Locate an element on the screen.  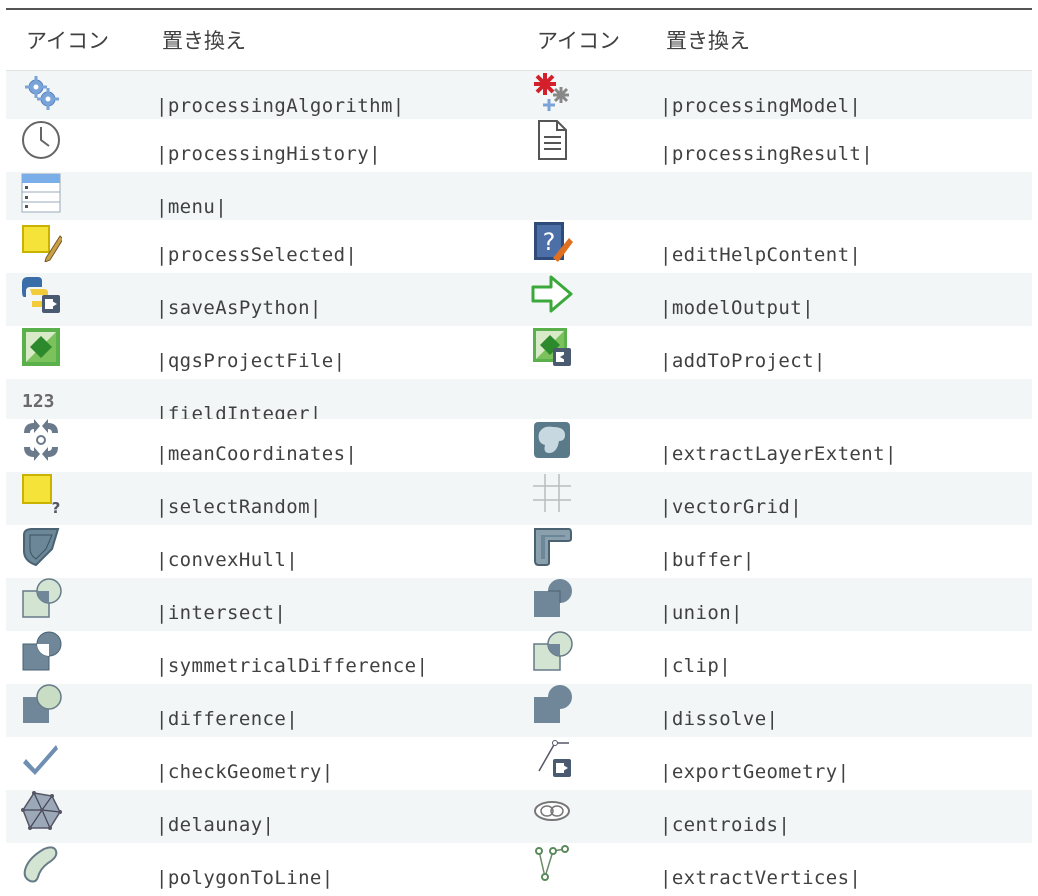
substitution-code: |addToProject| is located at coordinates (743, 361).